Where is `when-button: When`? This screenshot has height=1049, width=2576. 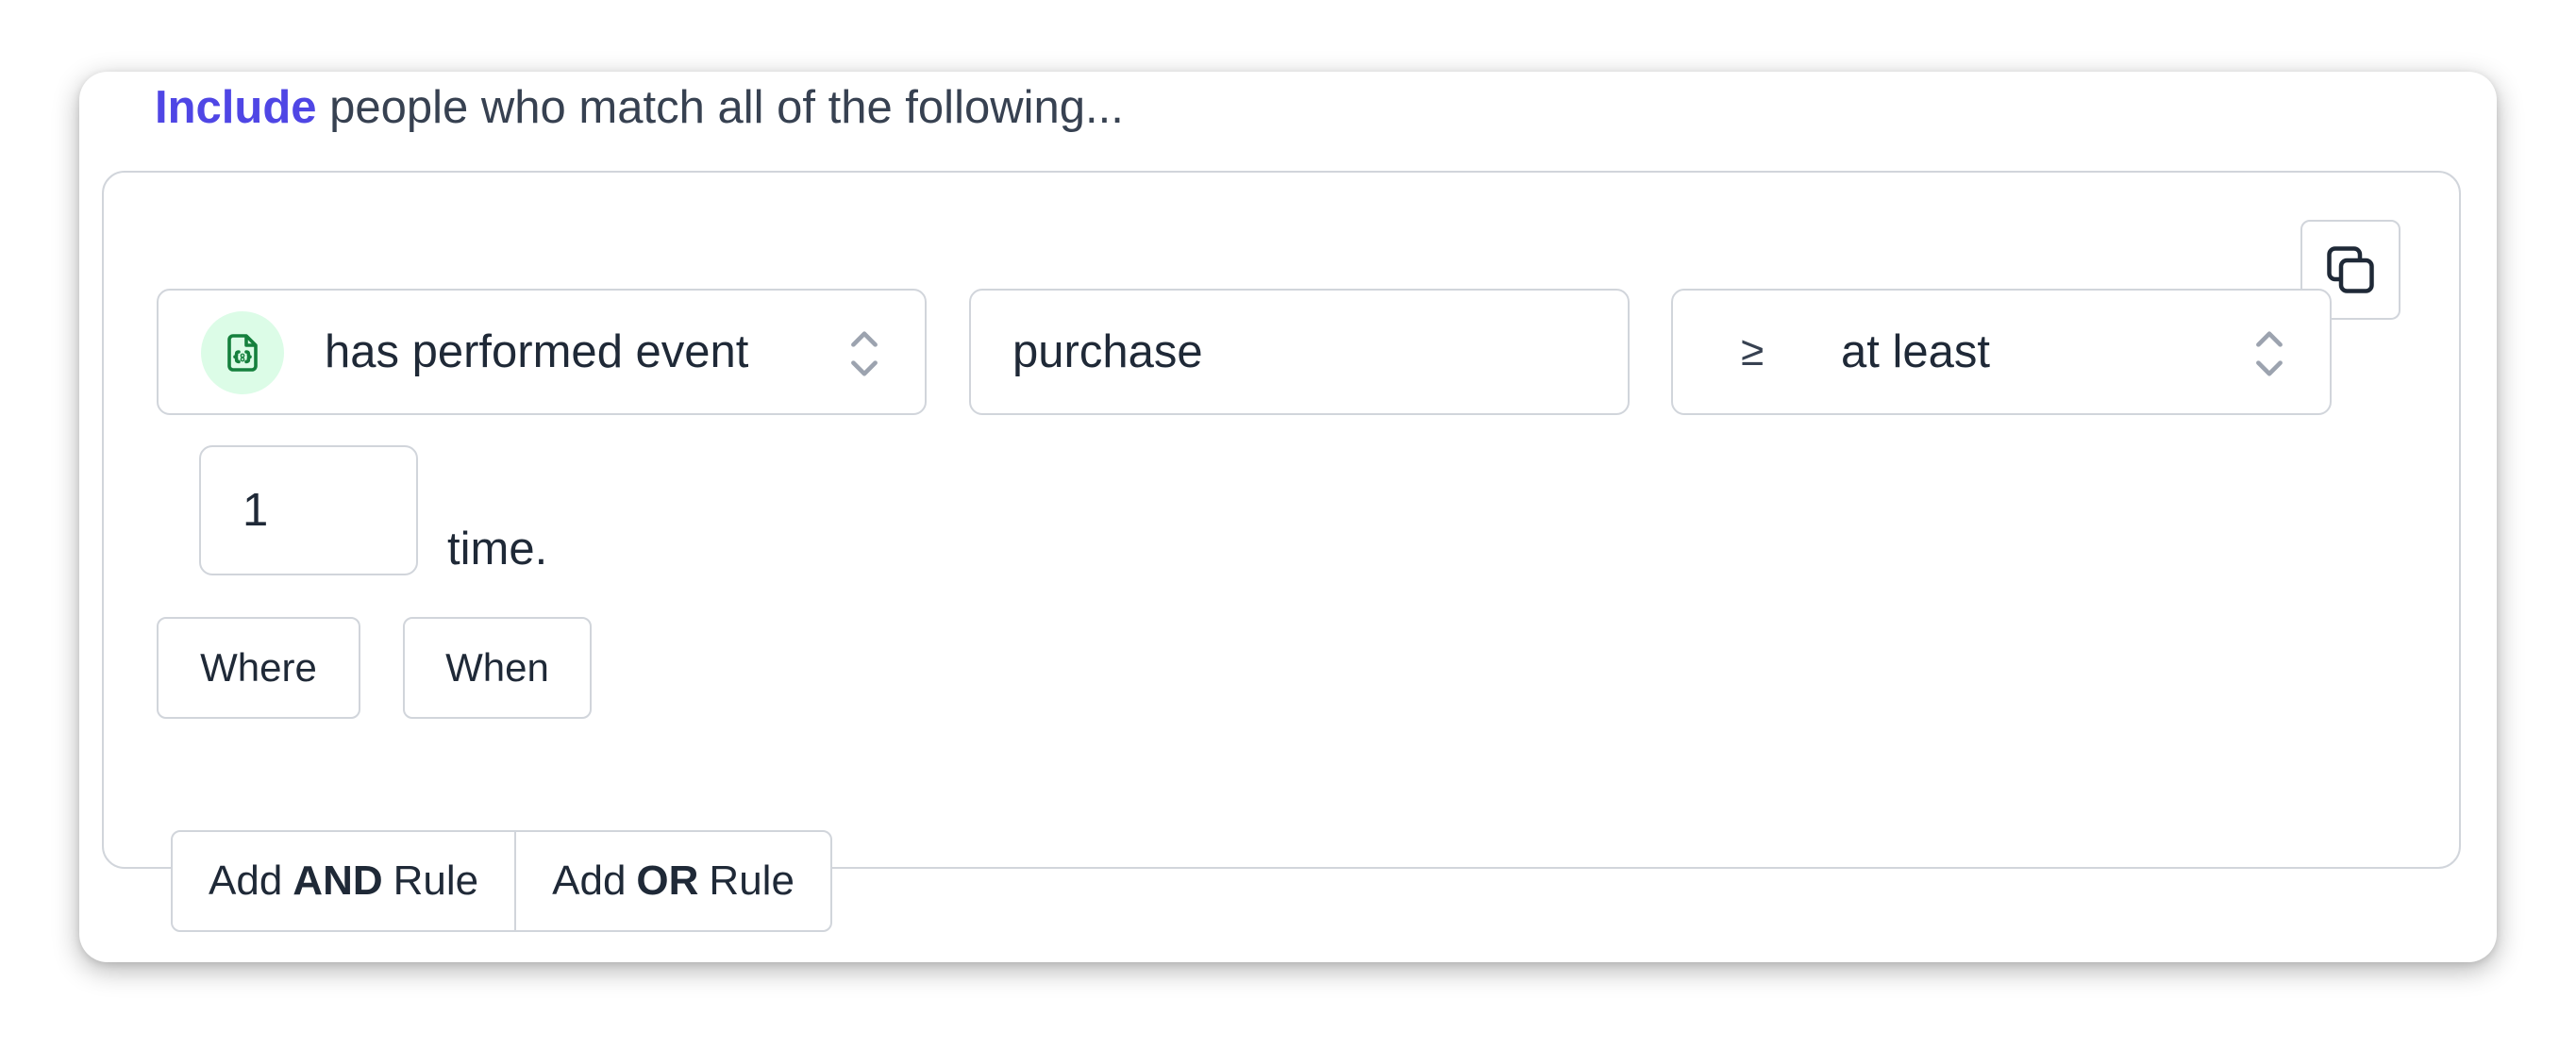
when-button: When is located at coordinates (497, 668).